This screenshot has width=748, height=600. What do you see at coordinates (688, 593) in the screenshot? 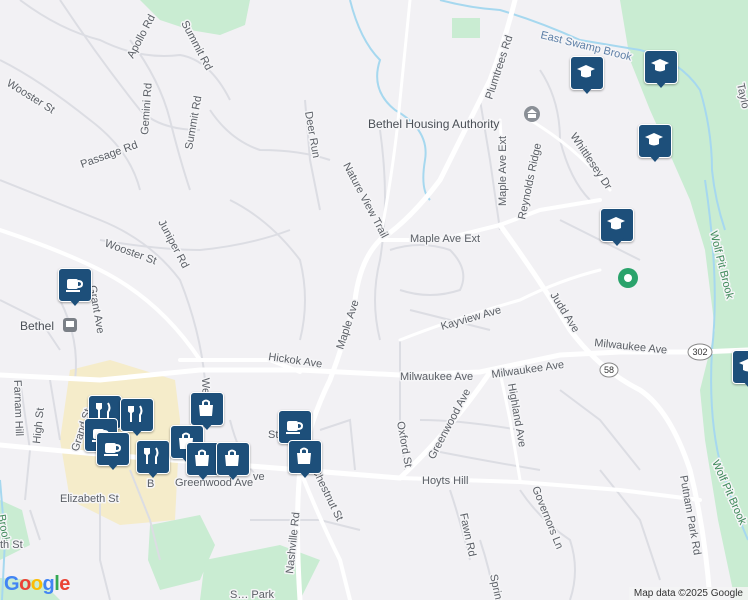
I see `map-attribution: Map data ©2025 Google` at bounding box center [688, 593].